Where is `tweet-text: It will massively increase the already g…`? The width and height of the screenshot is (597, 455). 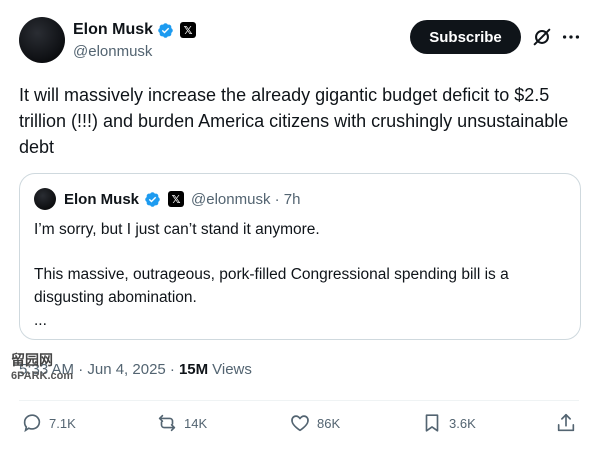 tweet-text: It will massively increase the already g… is located at coordinates (294, 121).